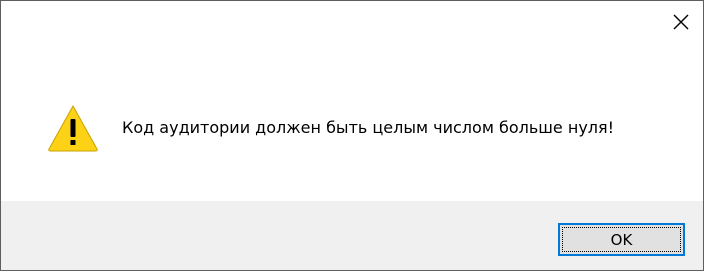 This screenshot has width=704, height=271. I want to click on close-icon, so click(681, 22).